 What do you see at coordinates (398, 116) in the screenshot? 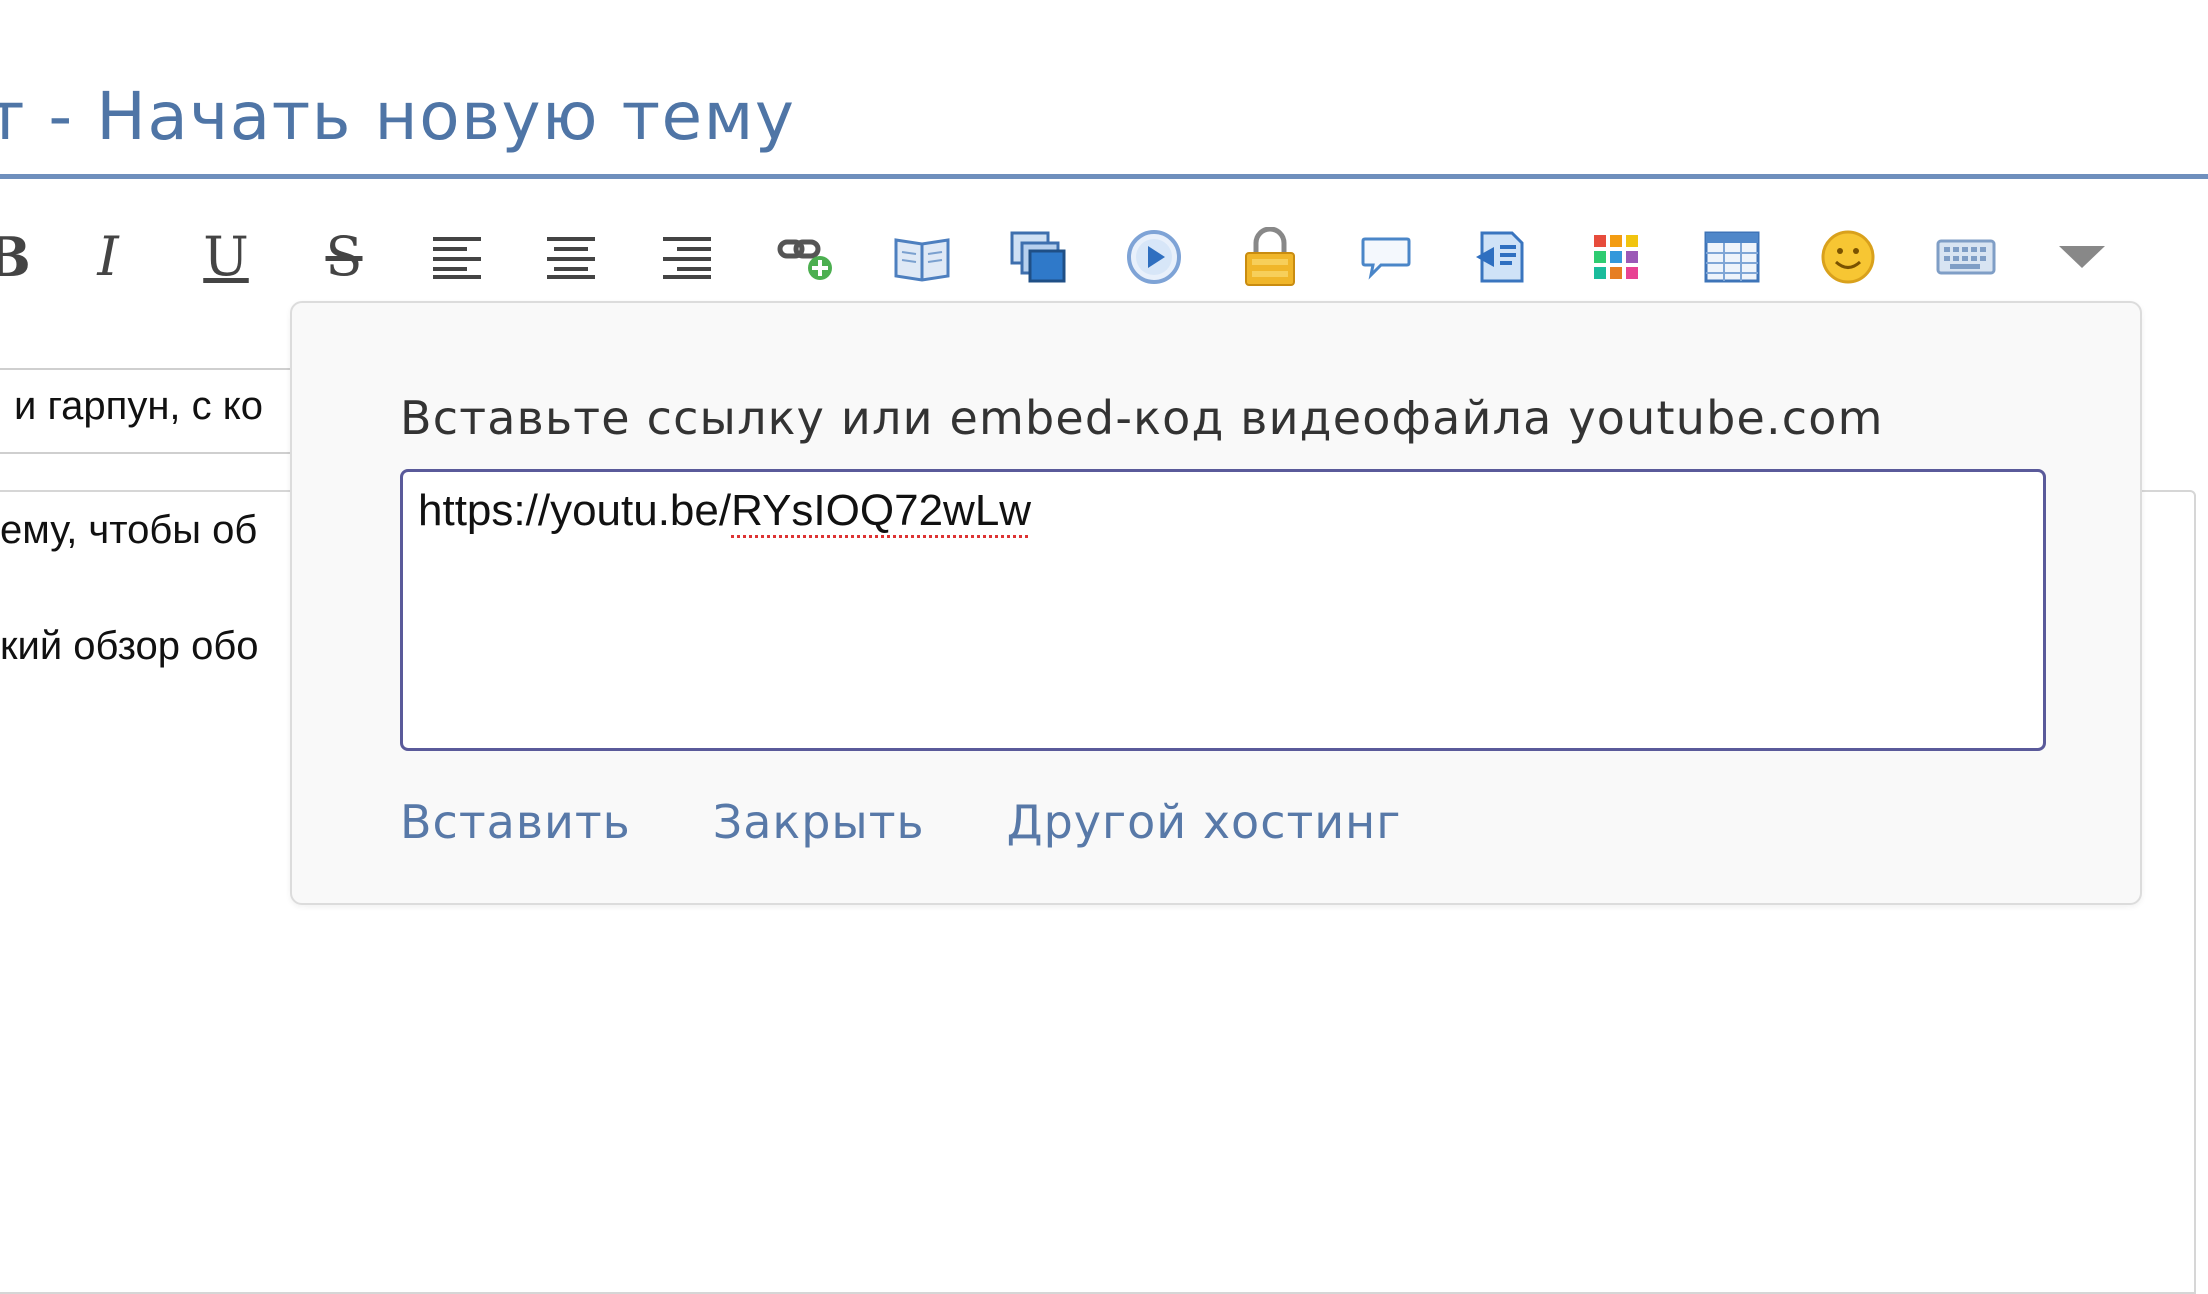
I see `page-title: т - Начать новую тему` at bounding box center [398, 116].